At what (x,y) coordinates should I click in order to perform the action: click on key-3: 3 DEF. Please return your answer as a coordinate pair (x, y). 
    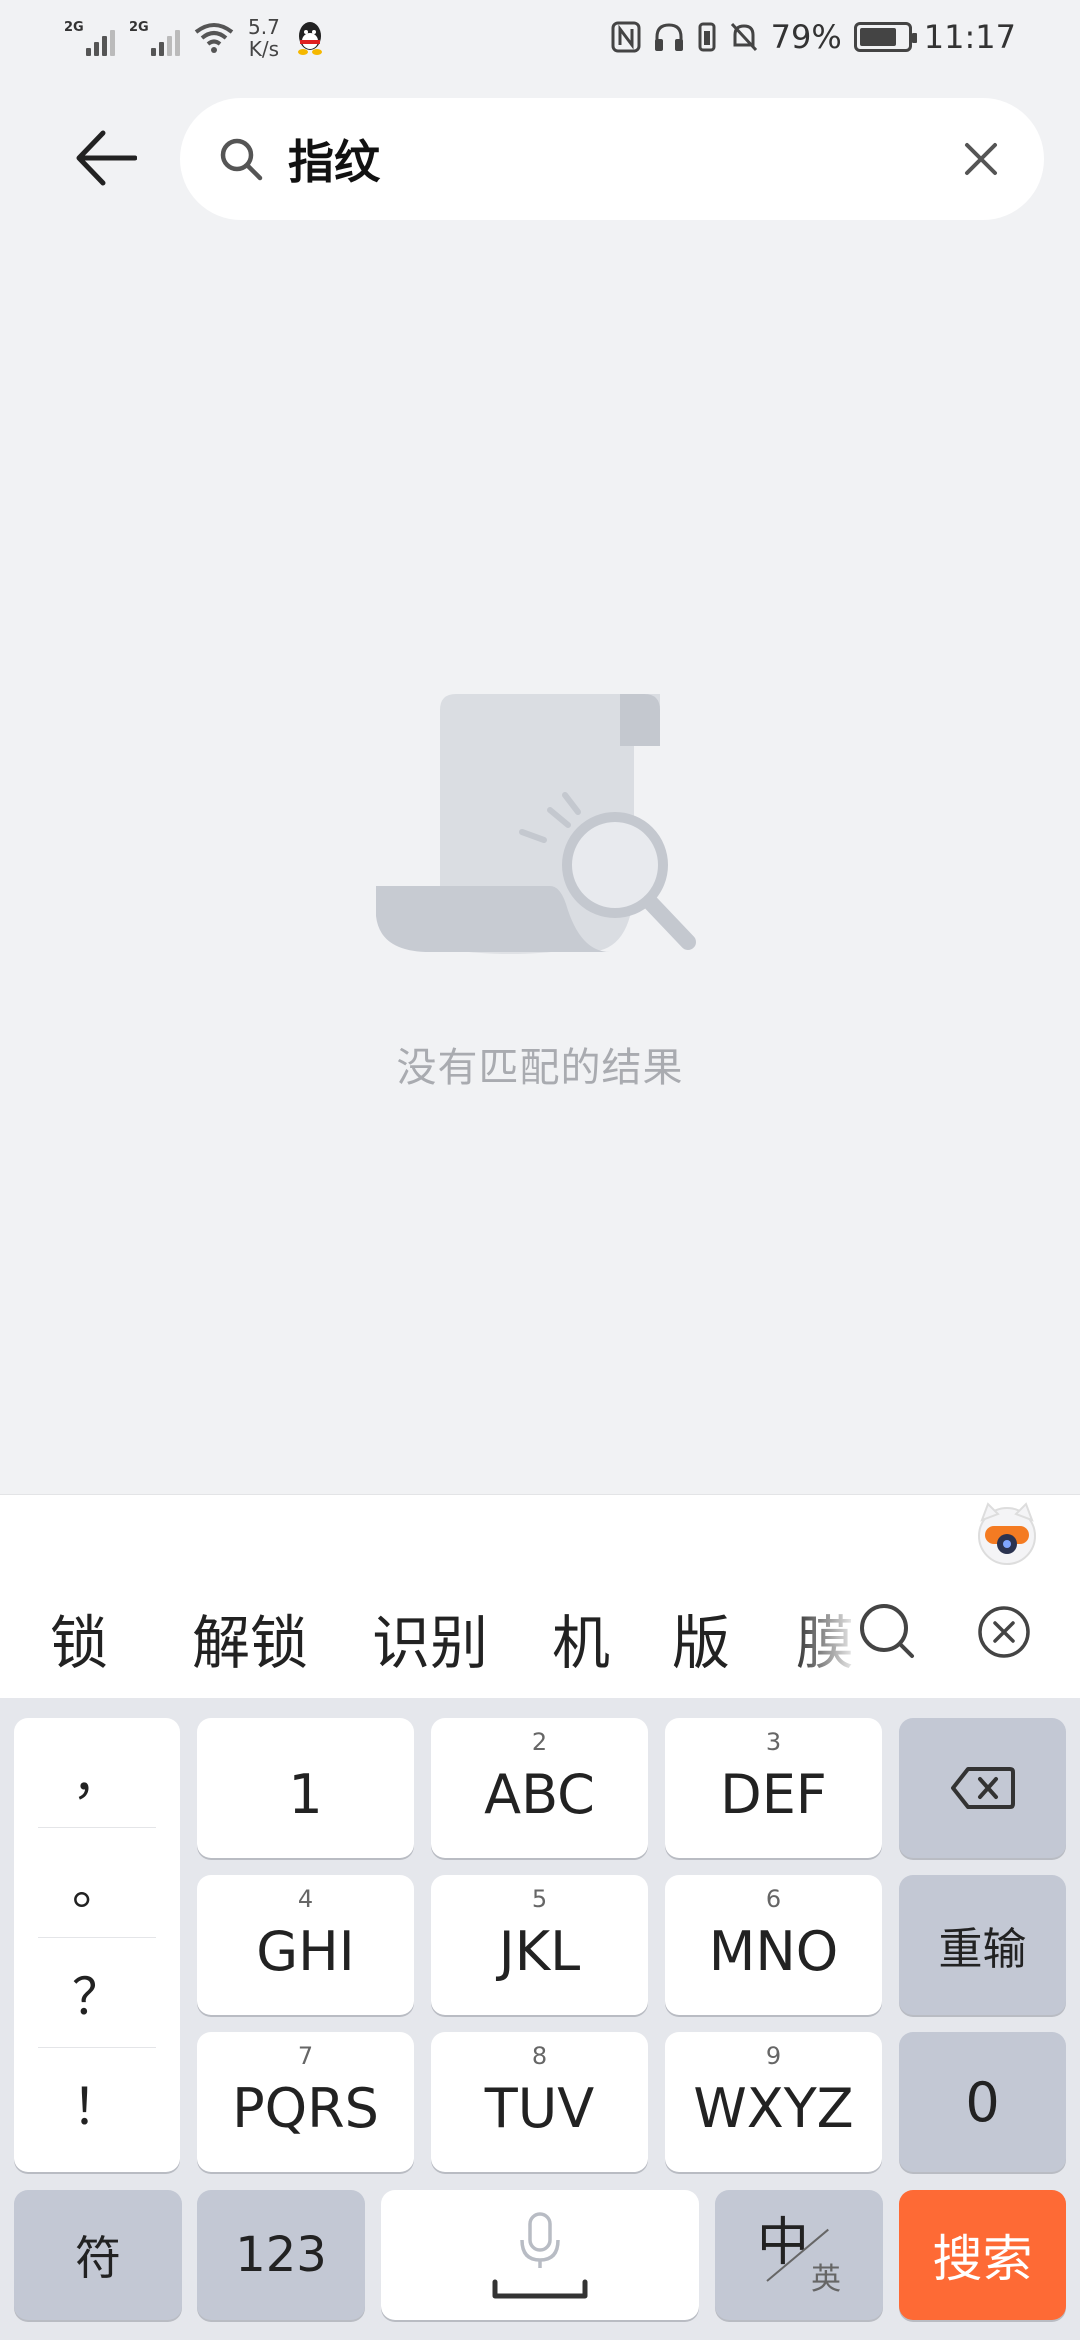
    Looking at the image, I should click on (773, 1788).